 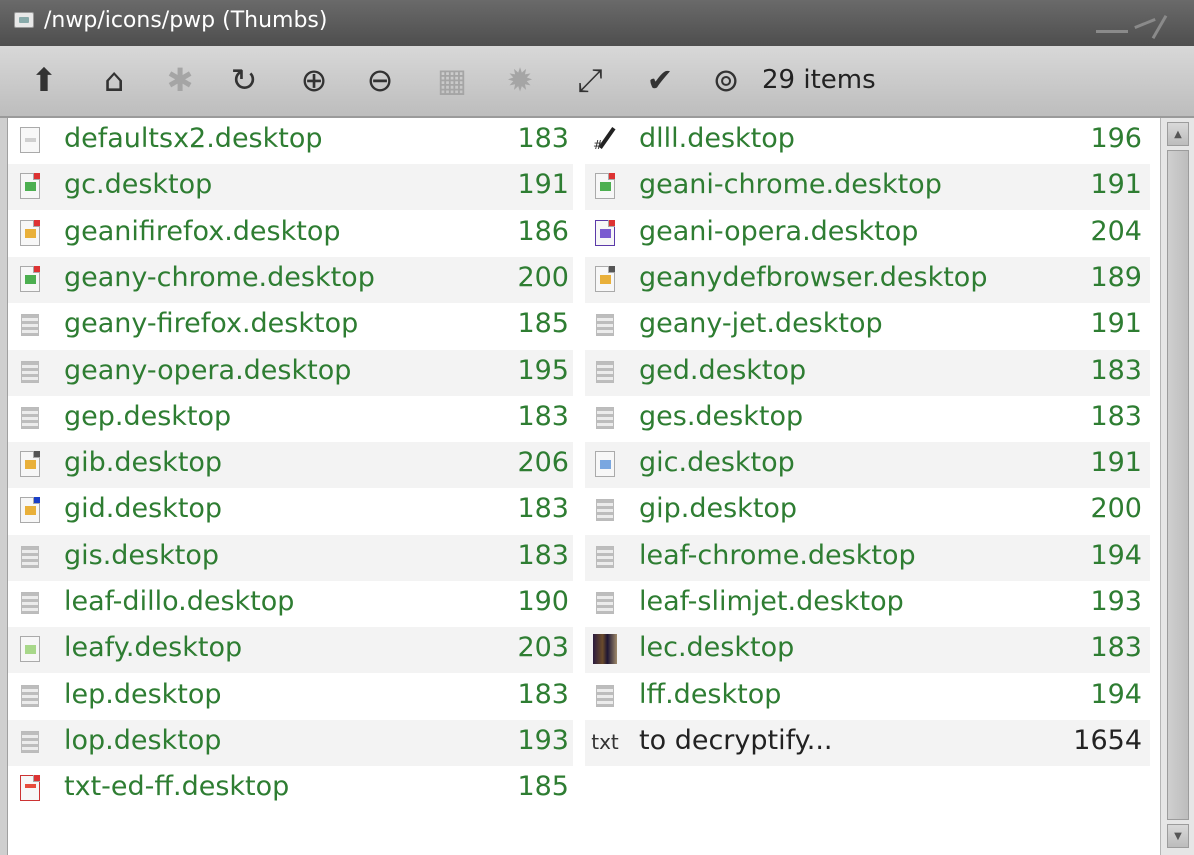 What do you see at coordinates (290, 465) in the screenshot?
I see `file-row: gib.desktop 206` at bounding box center [290, 465].